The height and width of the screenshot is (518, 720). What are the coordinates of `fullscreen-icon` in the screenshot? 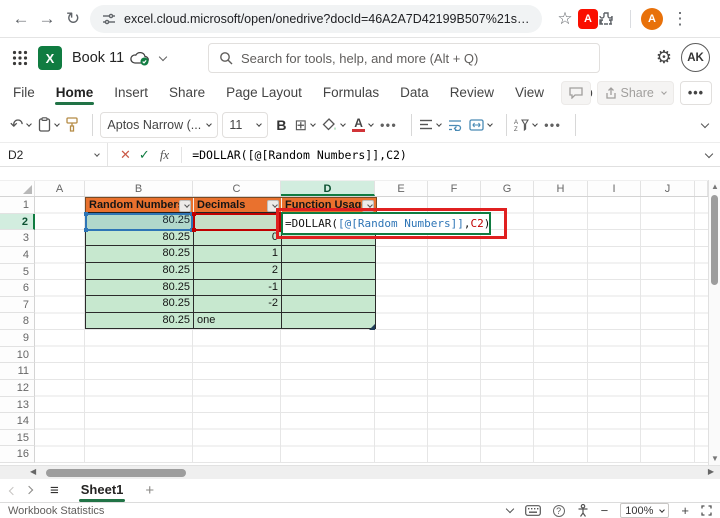 It's located at (706, 510).